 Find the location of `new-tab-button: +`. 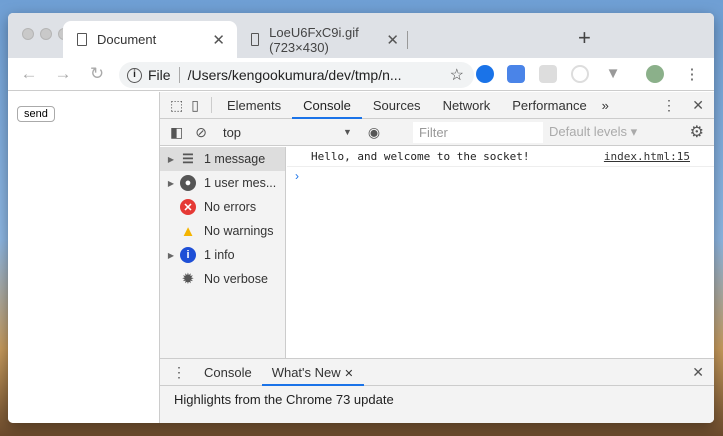

new-tab-button: + is located at coordinates (584, 38).